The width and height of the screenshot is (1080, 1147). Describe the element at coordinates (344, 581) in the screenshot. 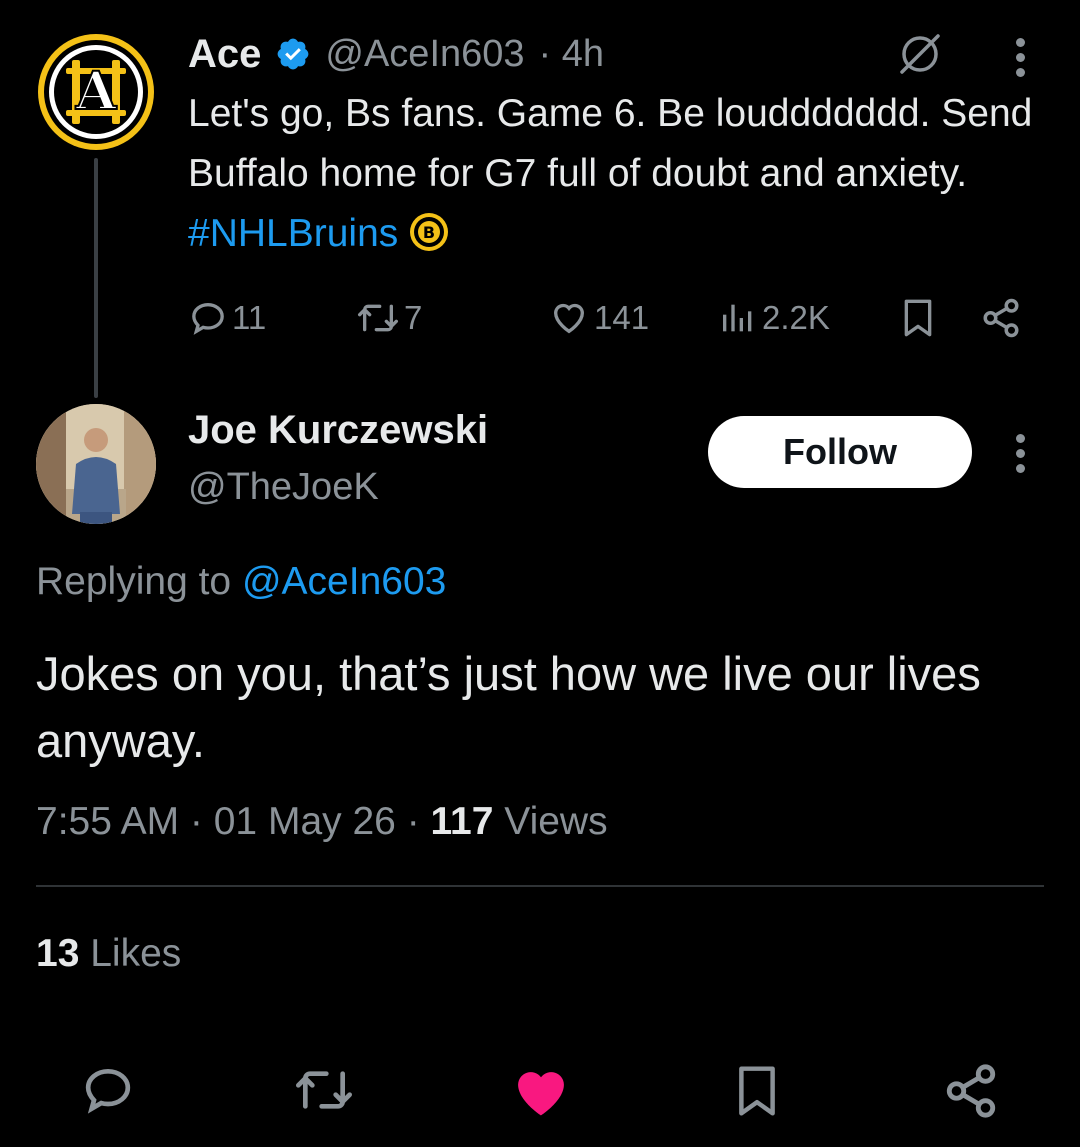

I see `replying-to-handle: @AceIn603` at that location.